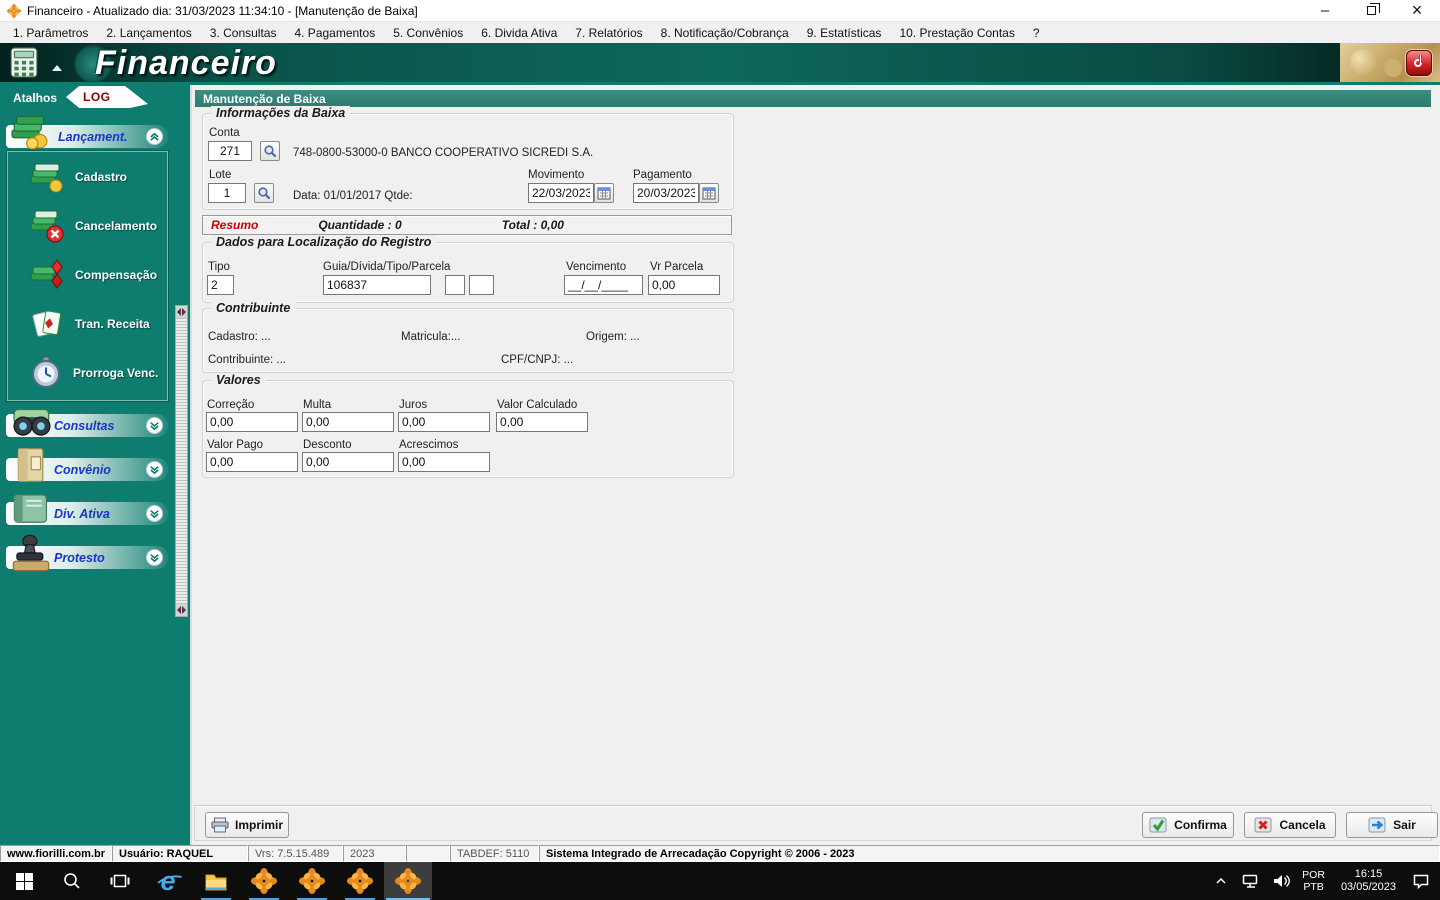 This screenshot has height=900, width=1440. Describe the element at coordinates (608, 33) in the screenshot. I see `menu-relatorios: 7. Relatórios` at that location.